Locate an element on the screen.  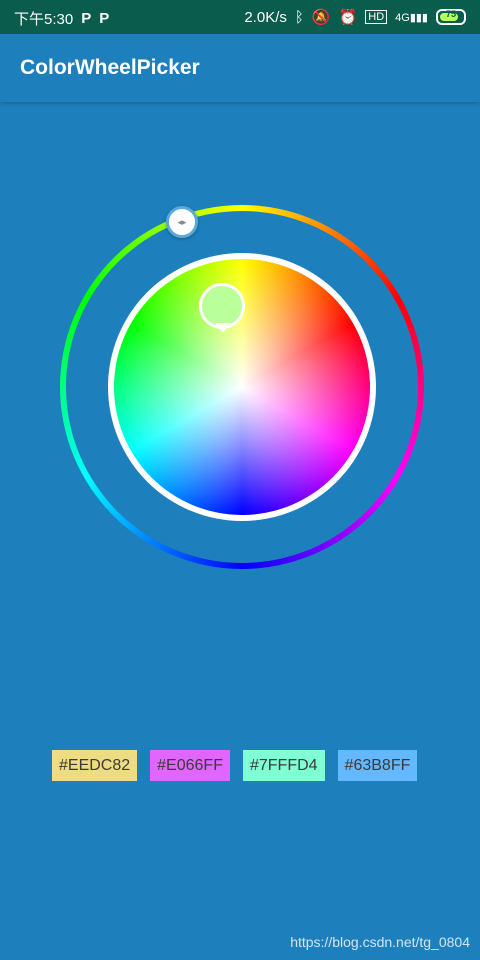
status-right: 2.0K/s ᛒ 🔕 ⏰ HD 4G▮▮▮ 75 is located at coordinates (355, 17).